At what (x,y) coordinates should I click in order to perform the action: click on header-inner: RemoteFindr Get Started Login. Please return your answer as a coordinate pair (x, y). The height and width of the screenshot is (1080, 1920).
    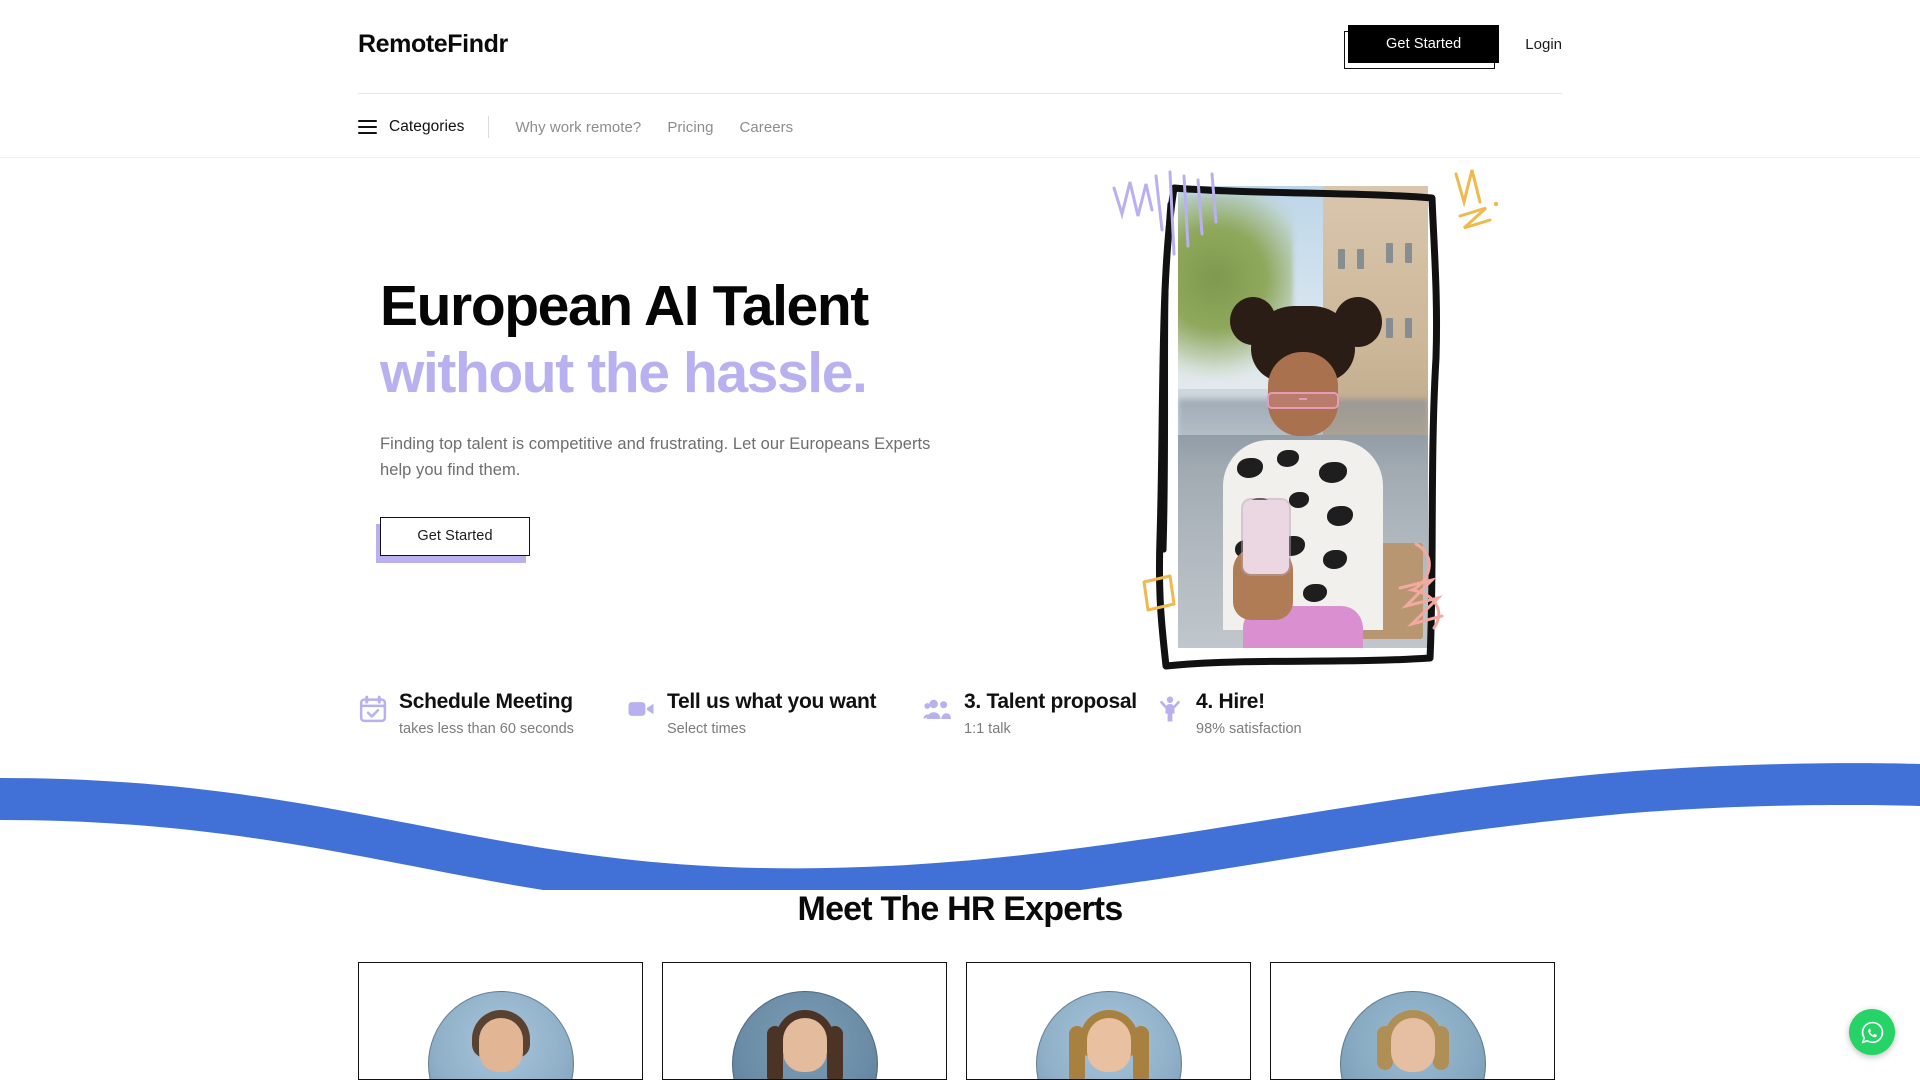
    Looking at the image, I should click on (960, 48).